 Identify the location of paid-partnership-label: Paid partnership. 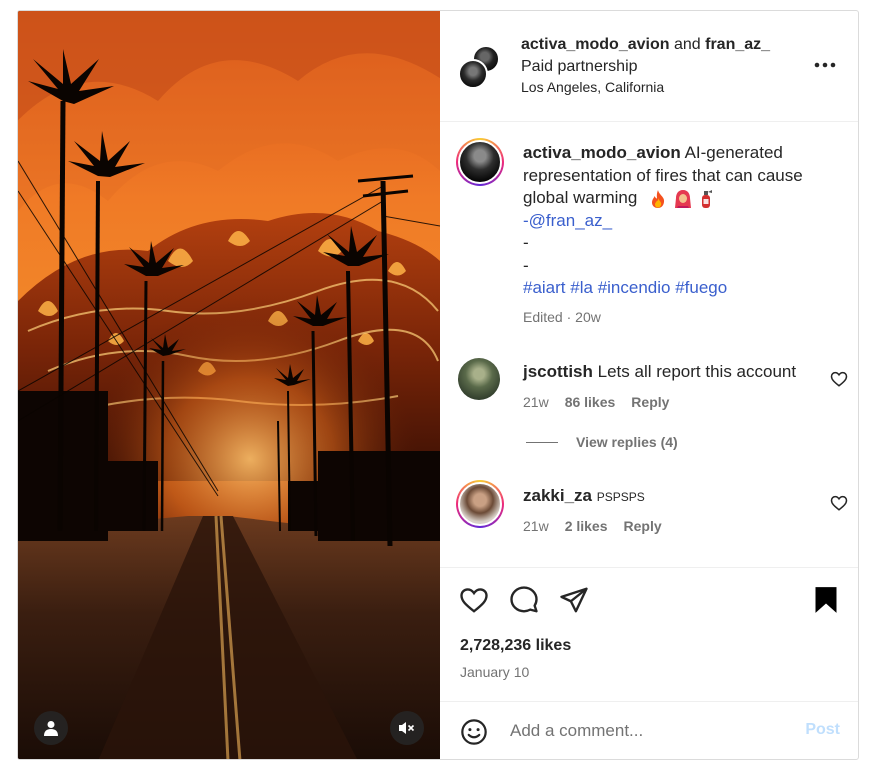
(645, 67).